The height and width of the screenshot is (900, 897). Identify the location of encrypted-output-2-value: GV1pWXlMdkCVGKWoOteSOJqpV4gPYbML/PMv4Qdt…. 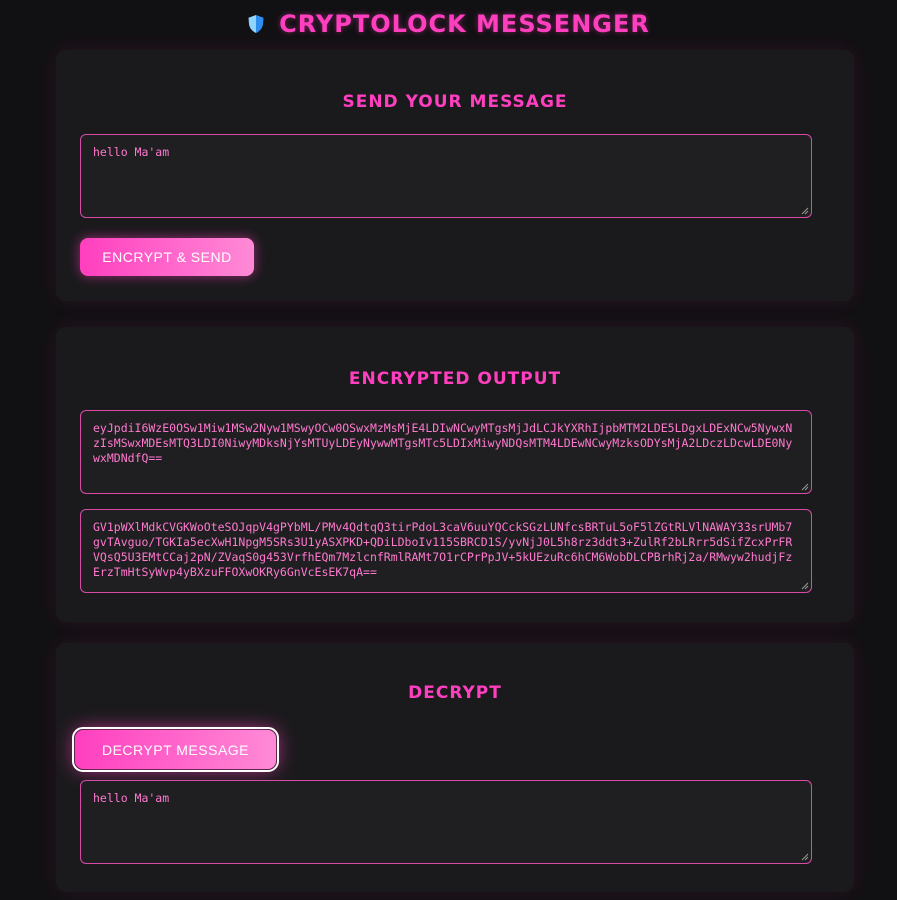
(443, 549).